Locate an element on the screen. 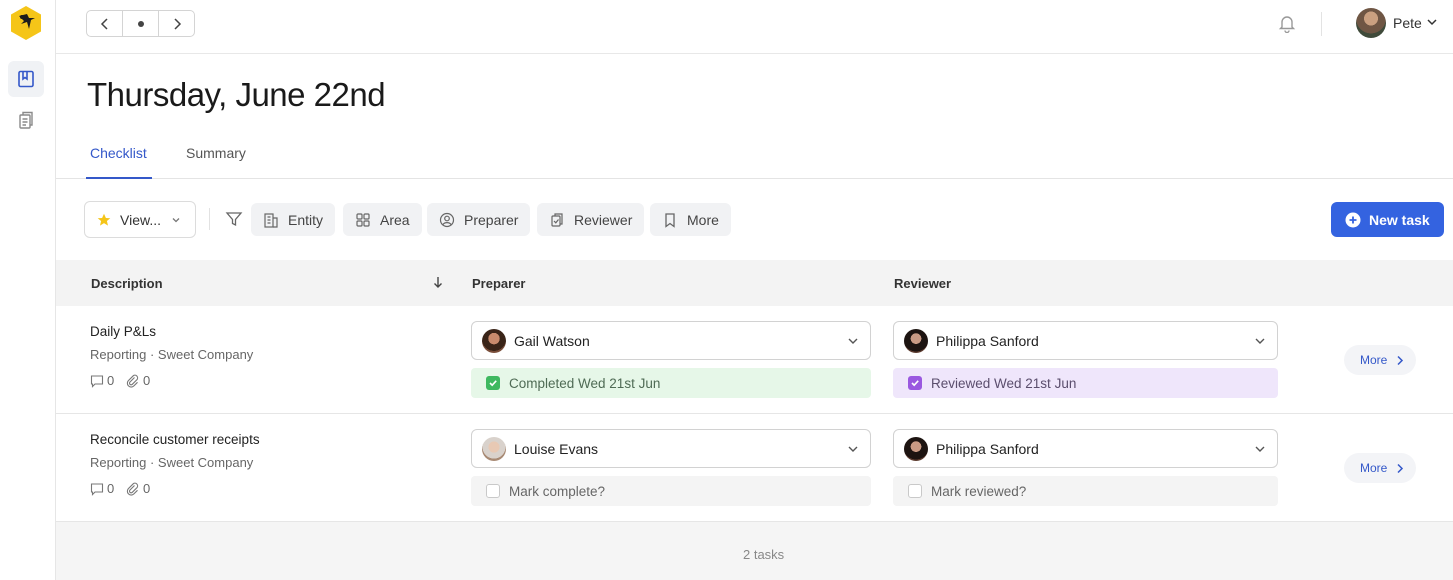 This screenshot has height=580, width=1453. new-task-button: New task is located at coordinates (1387, 219).